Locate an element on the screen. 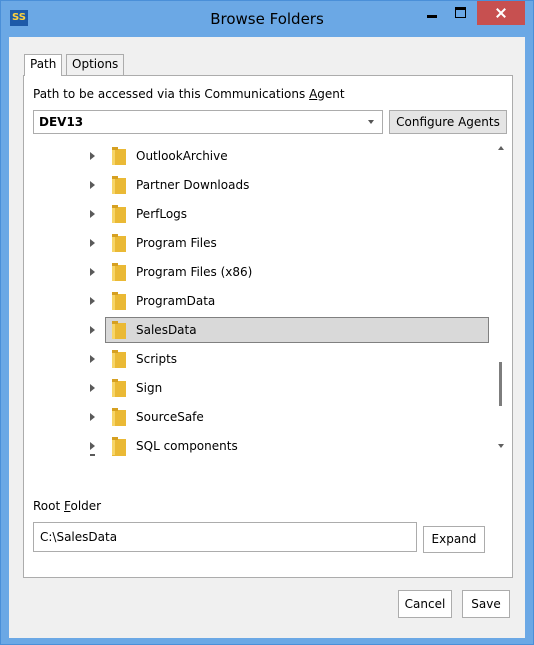 This screenshot has height=645, width=534. scroll-thumb is located at coordinates (500, 384).